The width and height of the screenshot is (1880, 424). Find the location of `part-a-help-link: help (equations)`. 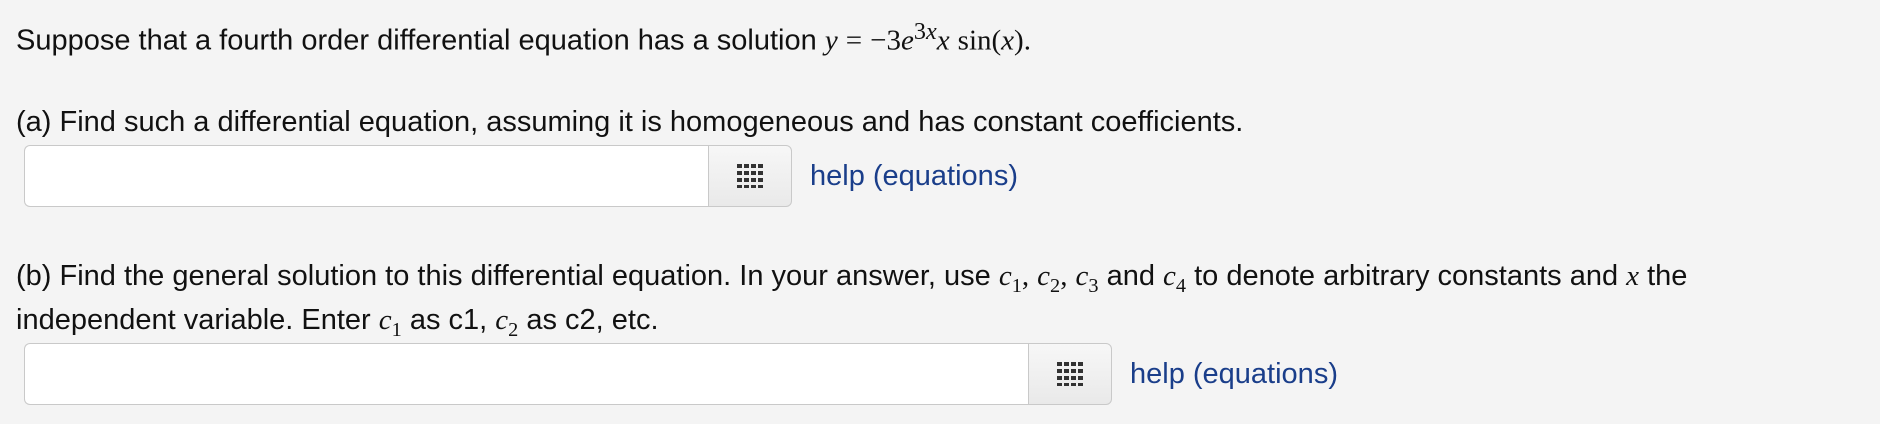

part-a-help-link: help (equations) is located at coordinates (914, 176).